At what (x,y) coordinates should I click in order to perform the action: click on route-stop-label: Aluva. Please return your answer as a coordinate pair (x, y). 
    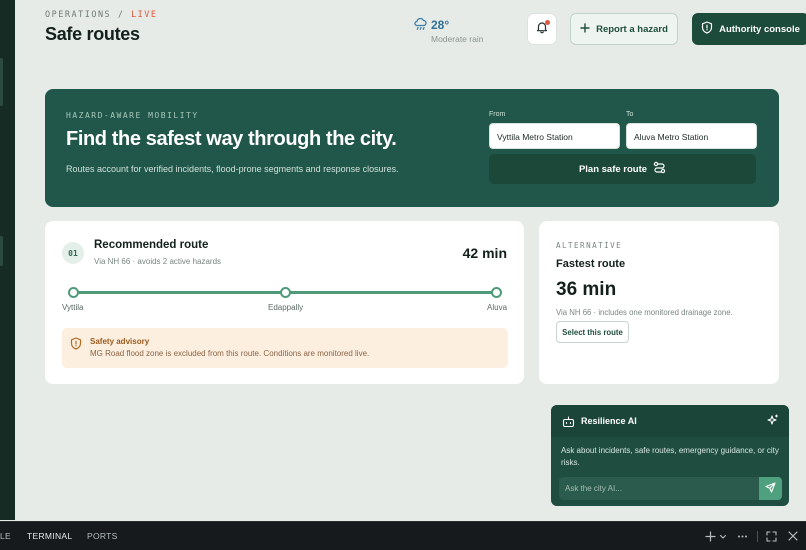
    Looking at the image, I should click on (497, 307).